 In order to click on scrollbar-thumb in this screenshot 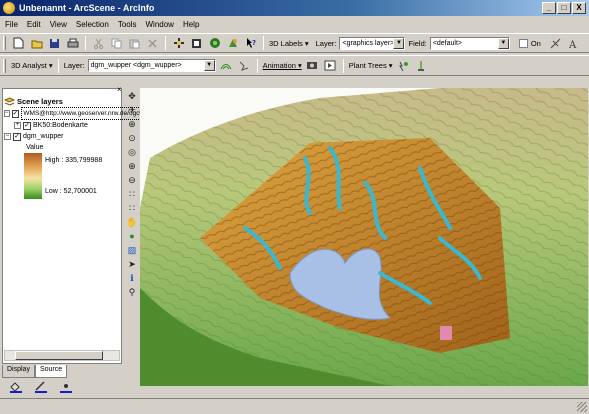, I will do `click(59, 355)`.